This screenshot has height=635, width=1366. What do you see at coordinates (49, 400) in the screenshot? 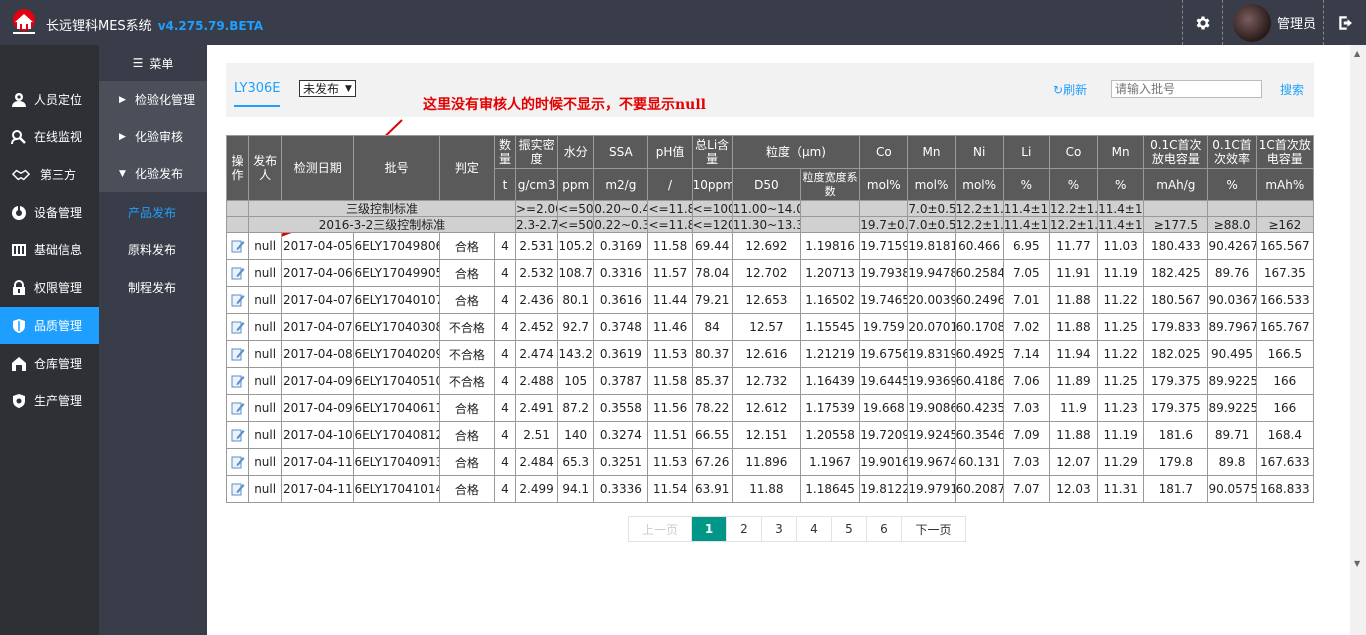
I see `sidebar-item-production: 生产管理` at bounding box center [49, 400].